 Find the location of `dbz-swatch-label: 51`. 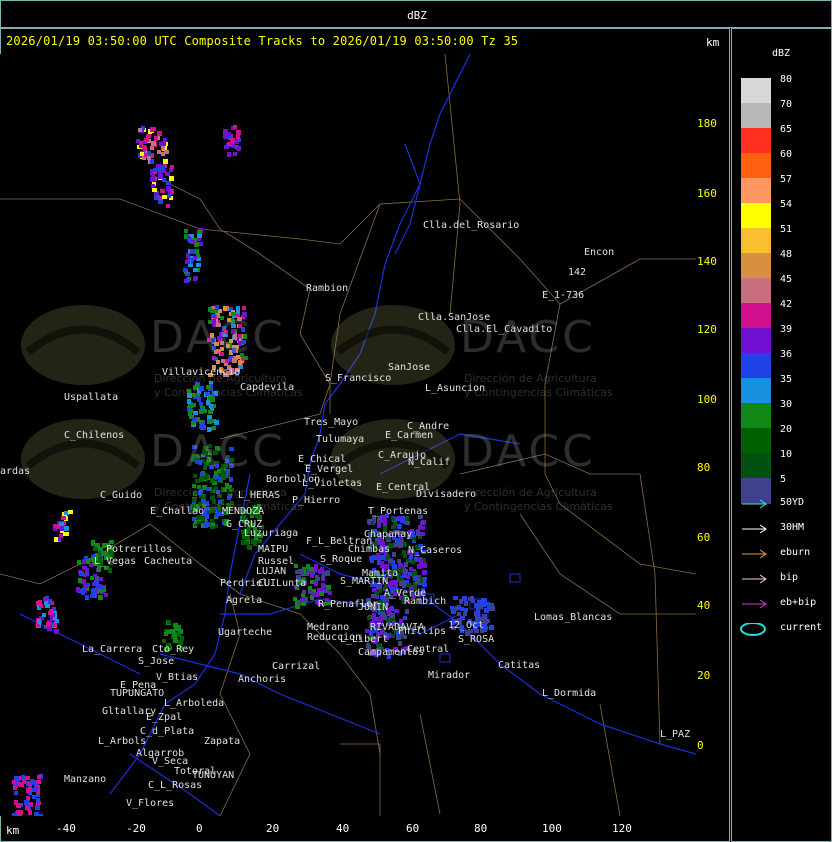

dbz-swatch-label: 51 is located at coordinates (786, 229).